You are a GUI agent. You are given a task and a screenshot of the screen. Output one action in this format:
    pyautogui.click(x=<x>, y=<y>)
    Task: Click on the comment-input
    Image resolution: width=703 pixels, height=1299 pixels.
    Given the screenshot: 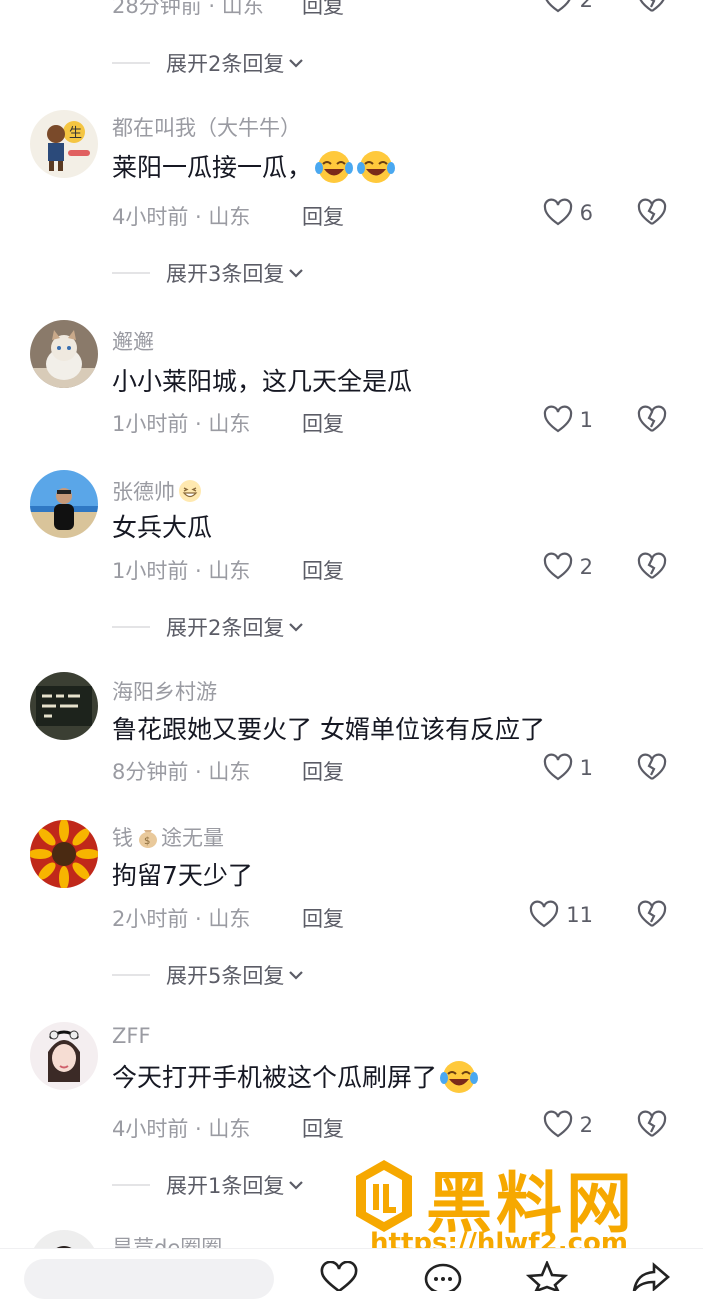 What is the action you would take?
    pyautogui.click(x=149, y=1279)
    